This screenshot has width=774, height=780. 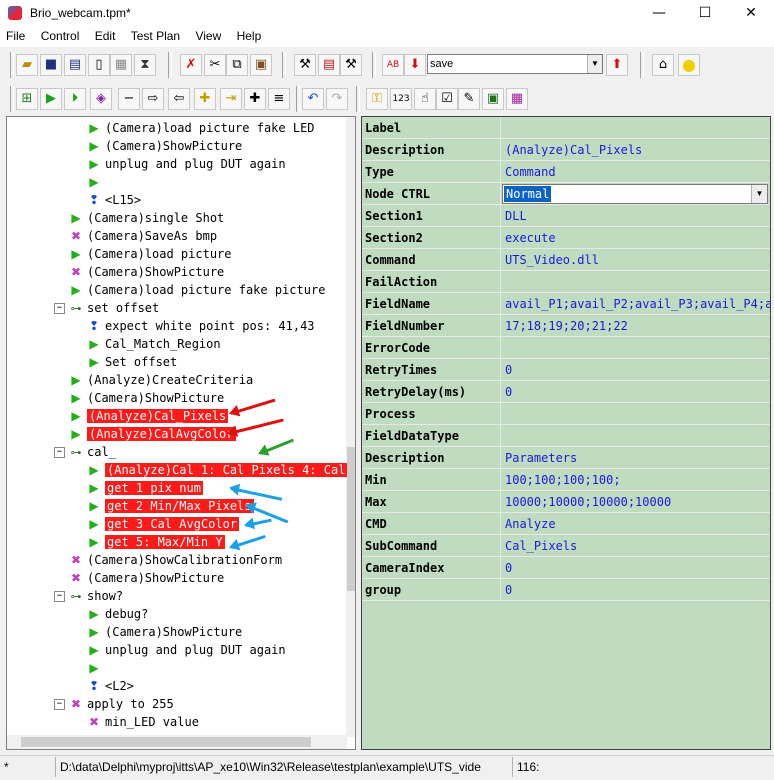 I want to click on tree-node: ▶ Cal_Match_Region, so click(x=153, y=344).